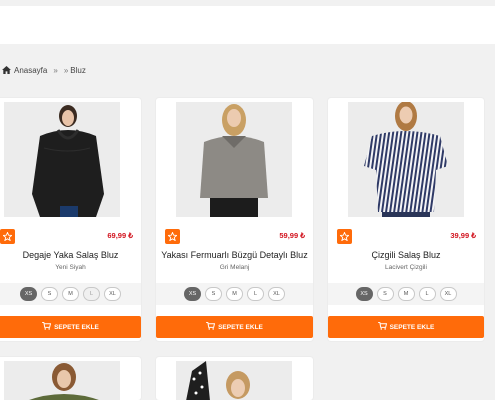  What do you see at coordinates (463, 235) in the screenshot?
I see `product-price: 39,99 ₺` at bounding box center [463, 235].